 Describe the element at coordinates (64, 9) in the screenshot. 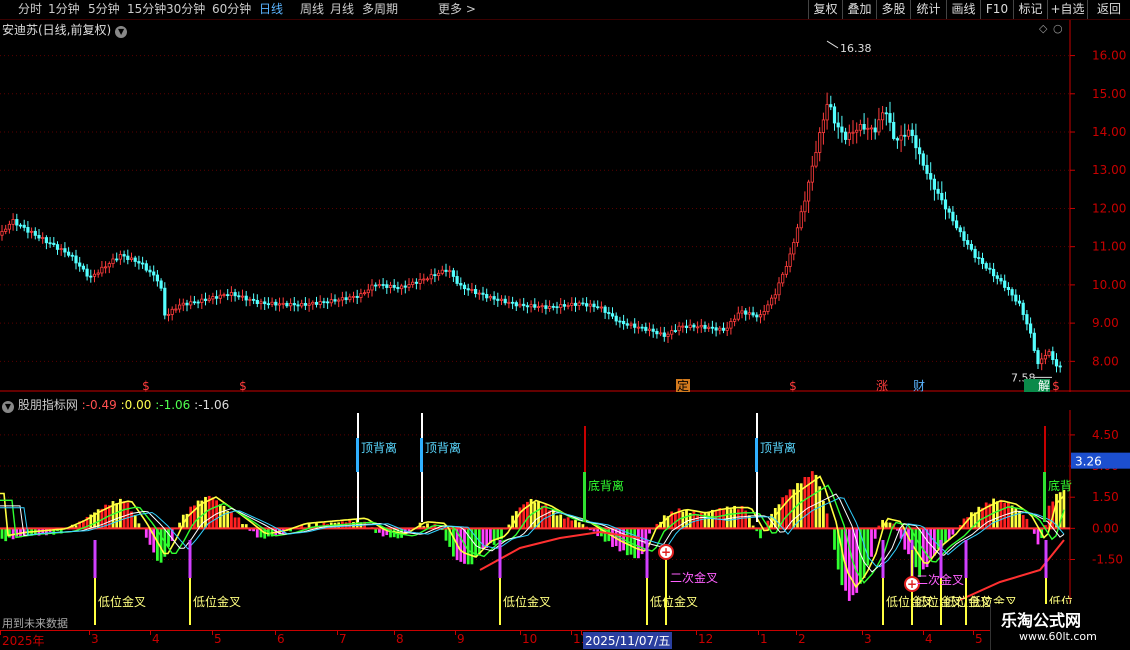

I see `period-tab-1: 1分钟` at that location.